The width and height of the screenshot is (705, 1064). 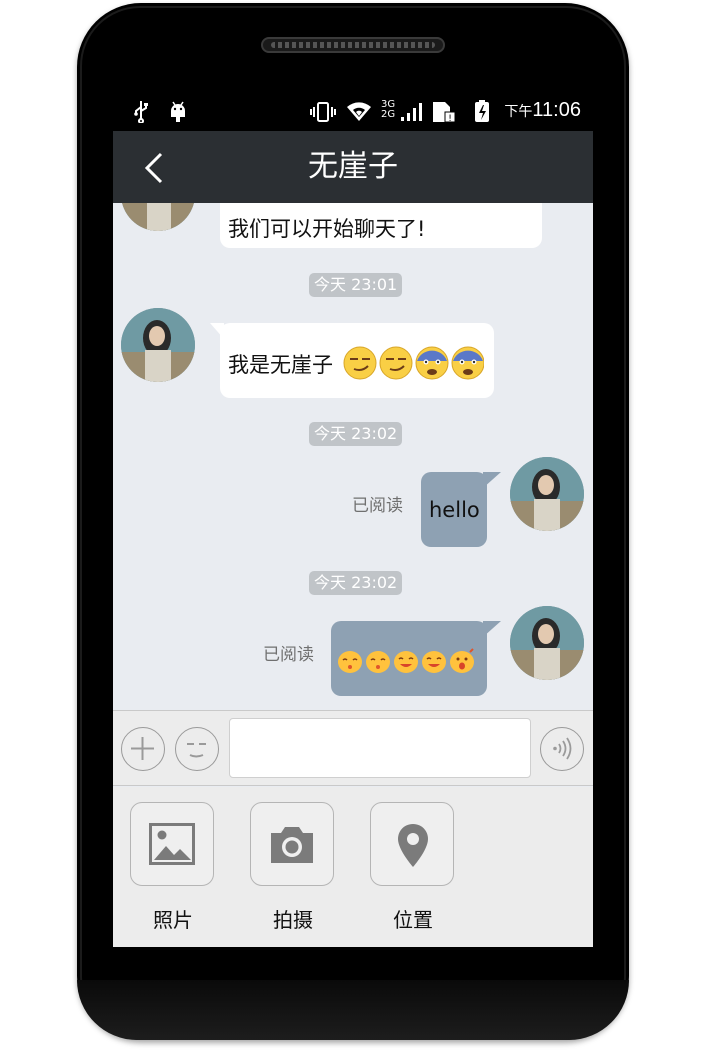 I want to click on more-button, so click(x=143, y=749).